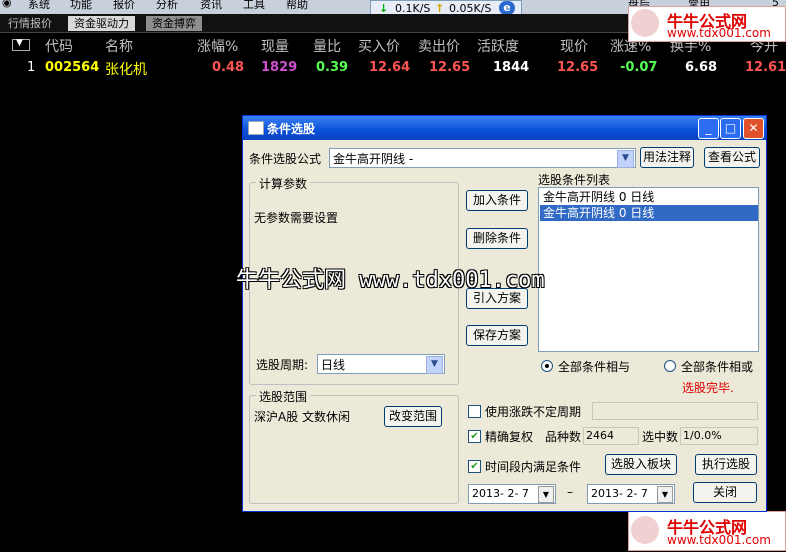 The image size is (786, 552). What do you see at coordinates (707, 531) in the screenshot?
I see `watermark-bottom: 牛牛公式网 www.tdx001.com` at bounding box center [707, 531].